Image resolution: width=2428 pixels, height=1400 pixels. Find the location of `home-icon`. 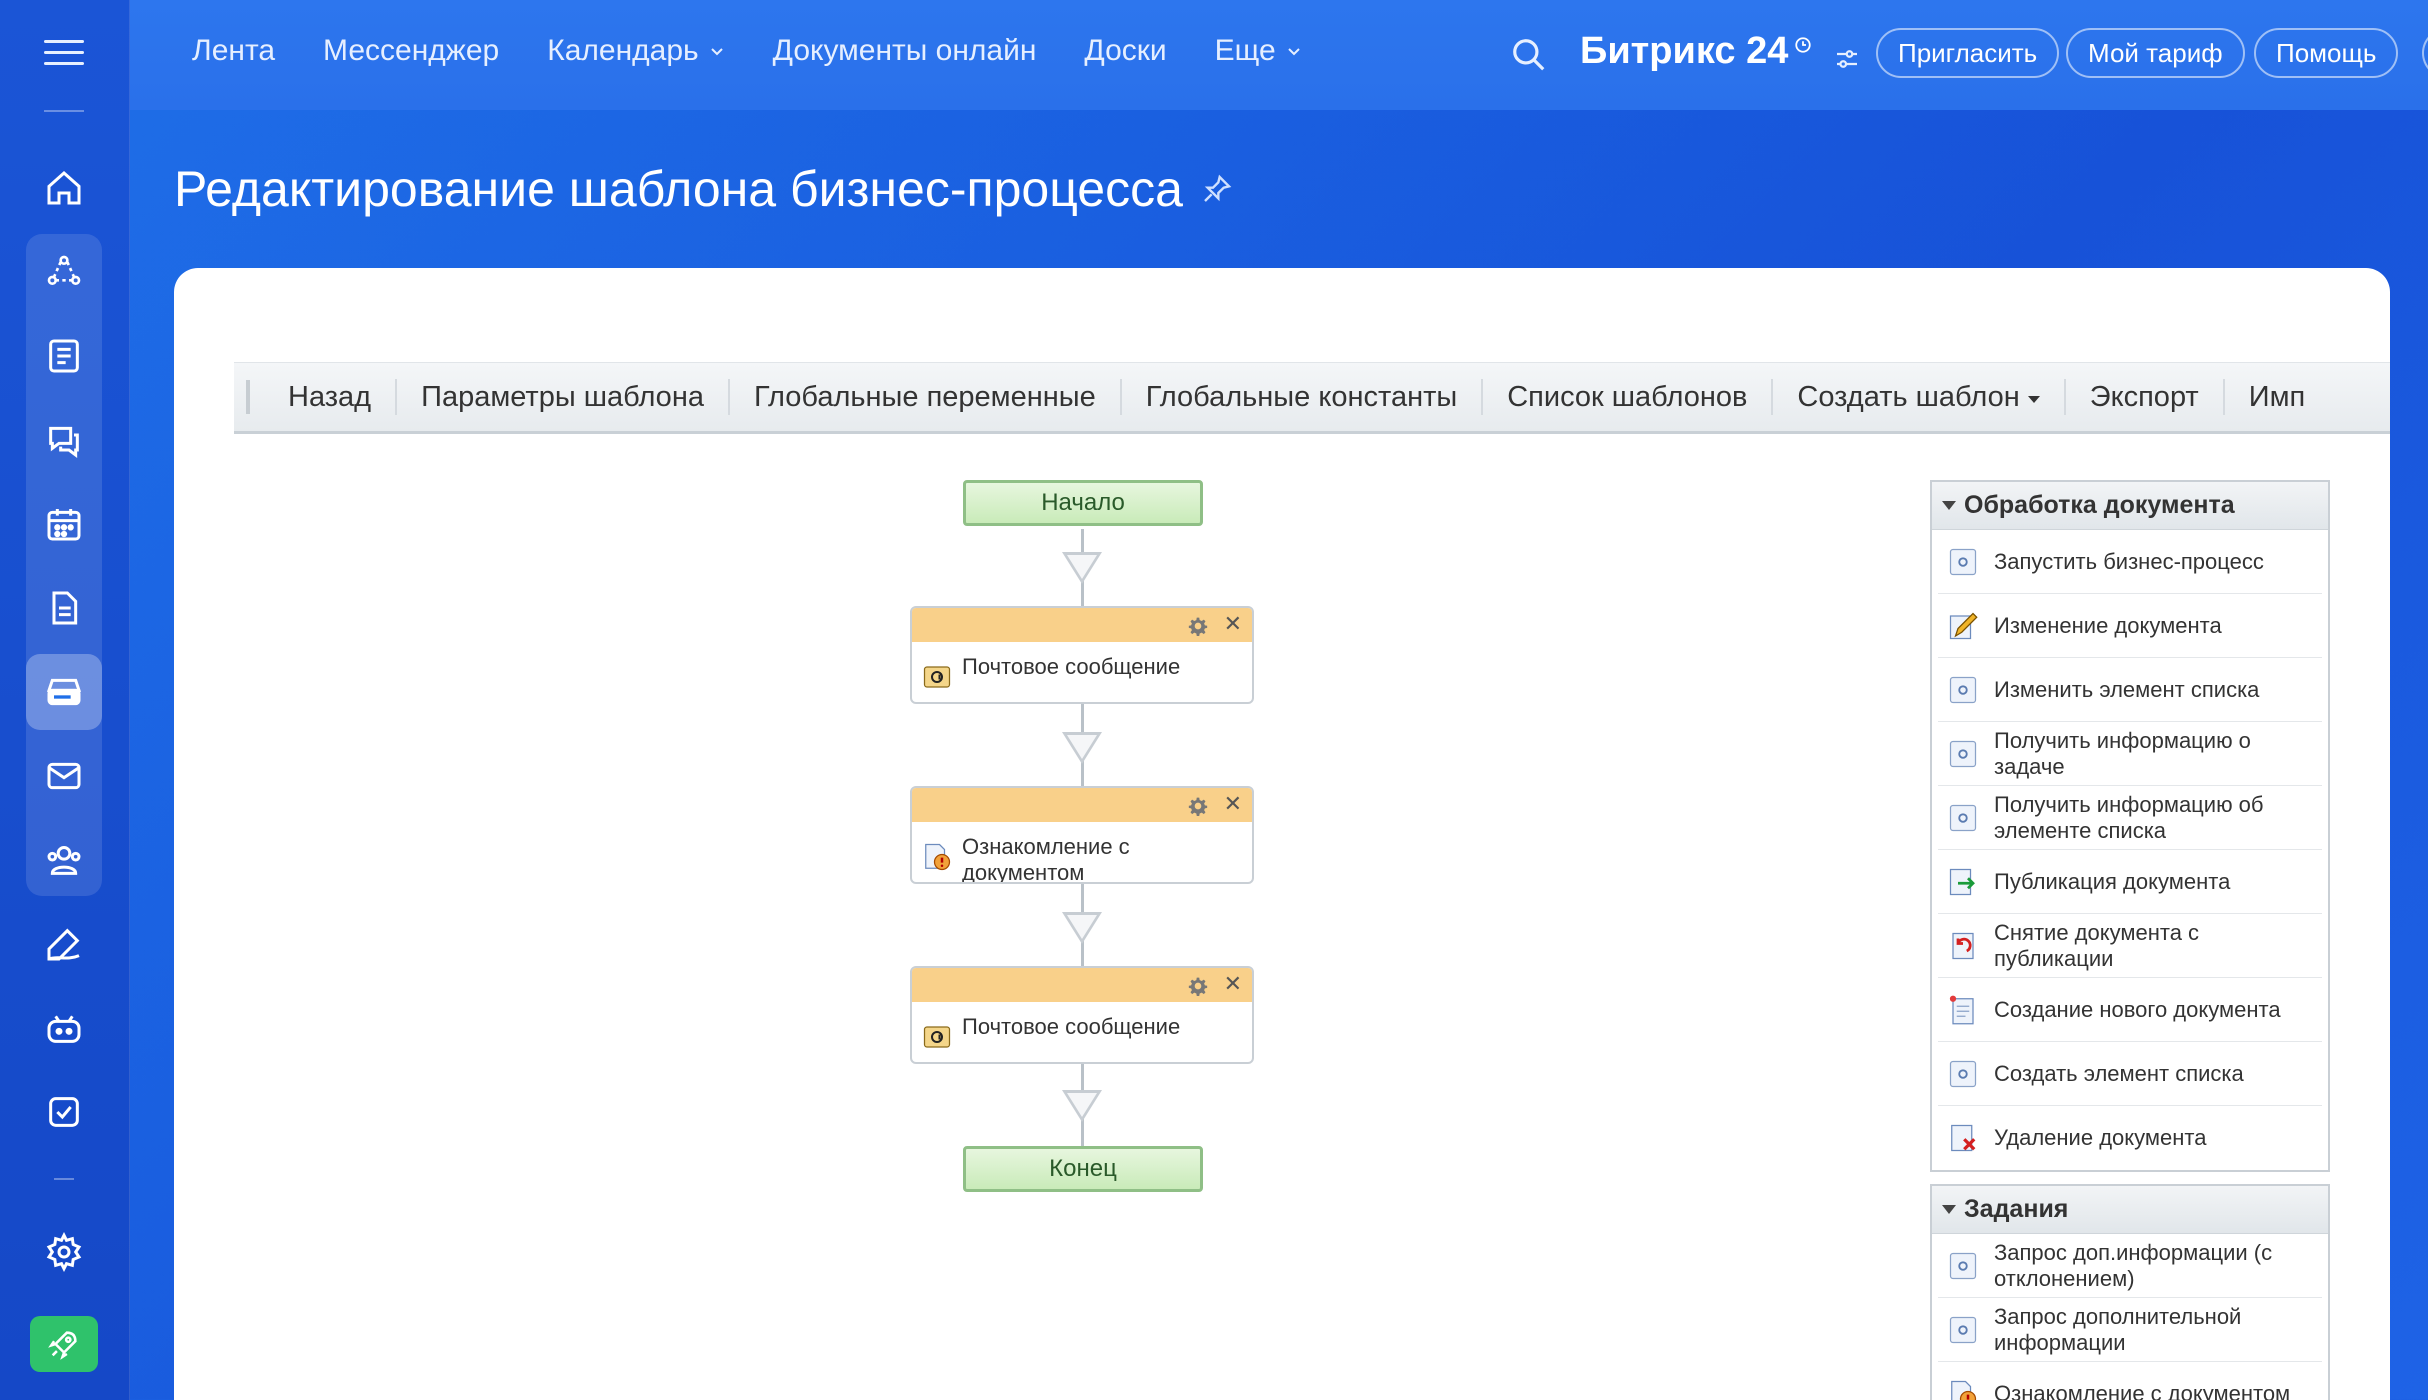

home-icon is located at coordinates (64, 188).